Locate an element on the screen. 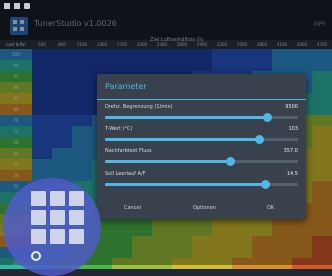 This screenshot has height=276, width=332. t-value-slider is located at coordinates (201, 139).